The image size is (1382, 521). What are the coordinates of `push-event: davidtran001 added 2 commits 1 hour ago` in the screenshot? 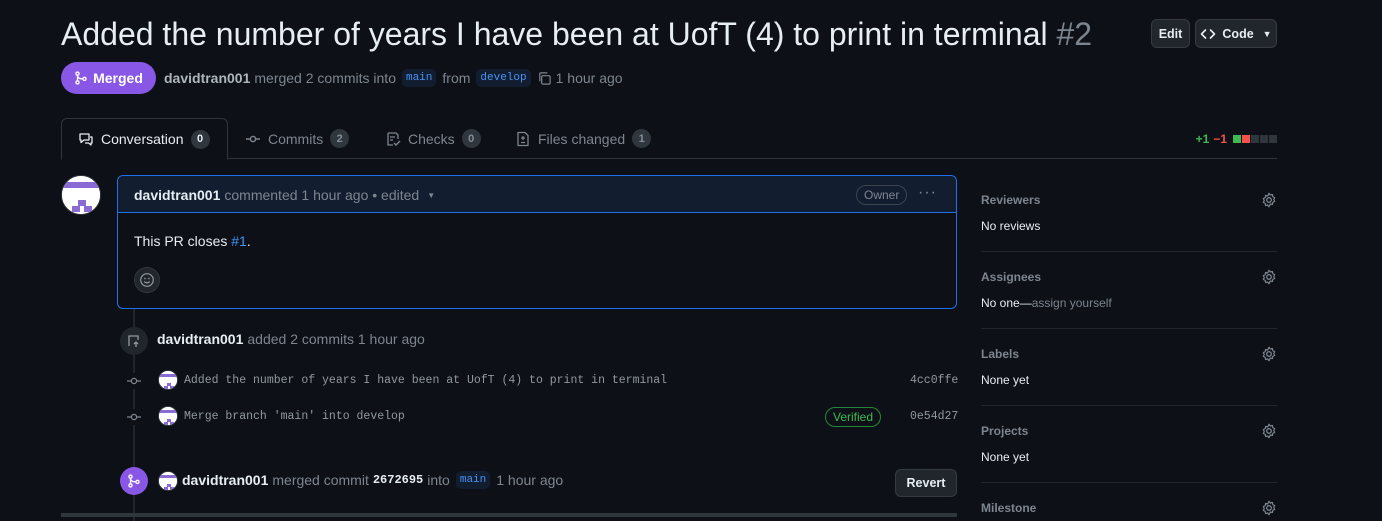 It's located at (291, 339).